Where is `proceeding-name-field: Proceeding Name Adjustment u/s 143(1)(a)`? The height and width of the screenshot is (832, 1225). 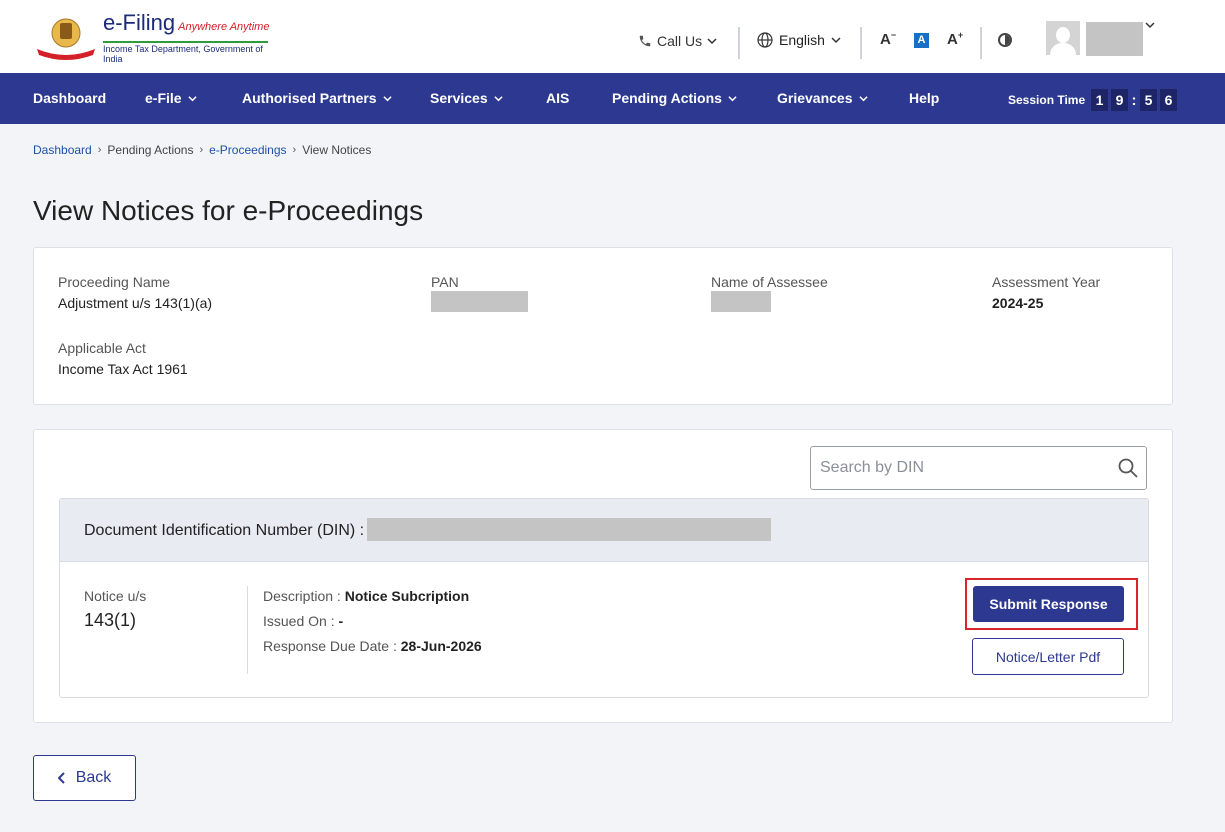
proceeding-name-field: Proceeding Name Adjustment u/s 143(1)(a) is located at coordinates (135, 292).